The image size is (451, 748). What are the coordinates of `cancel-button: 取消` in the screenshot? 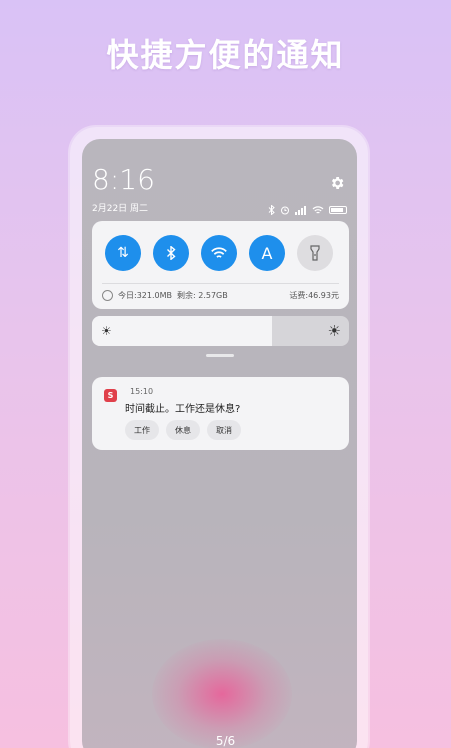 It's located at (224, 430).